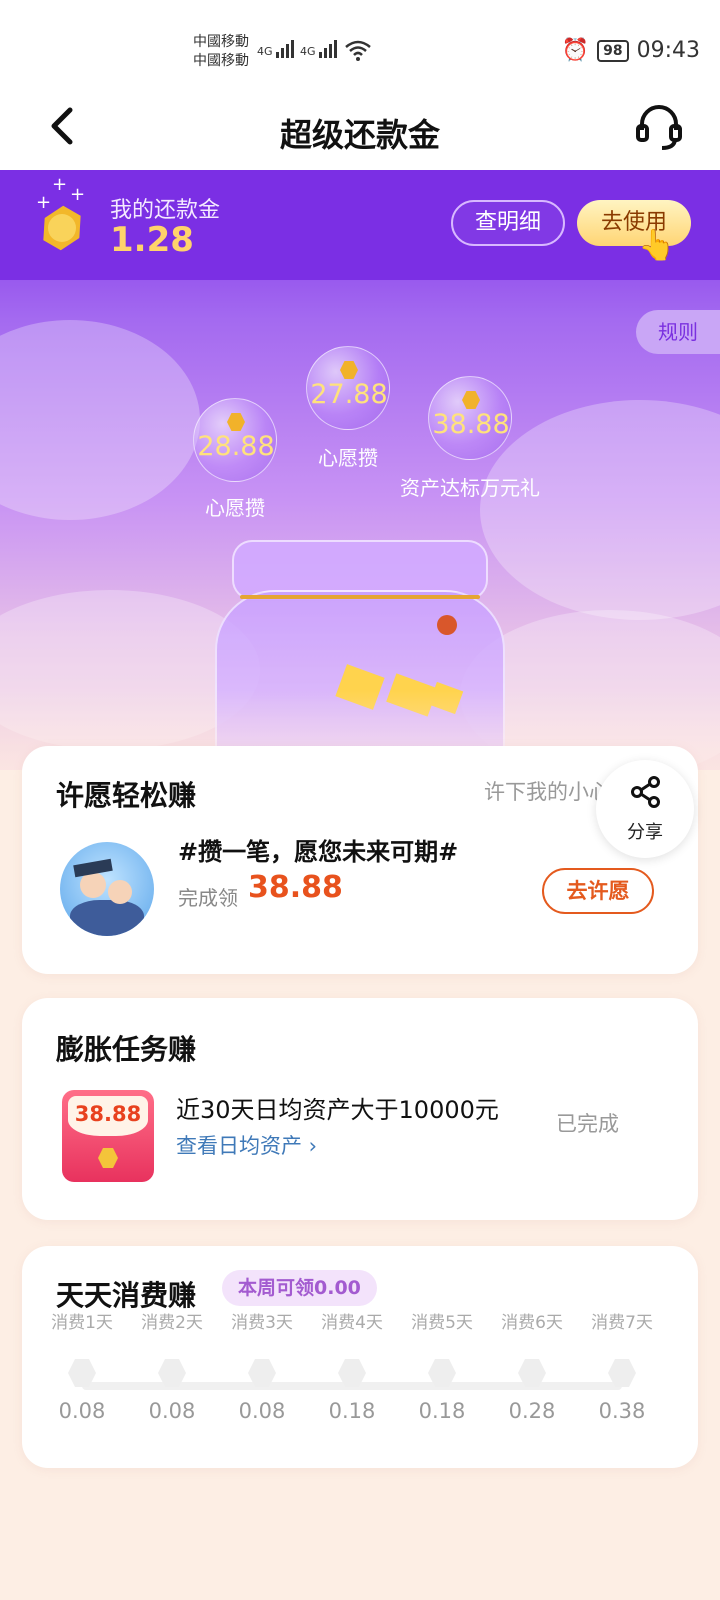  I want to click on day-item: 消费3天 0.08, so click(262, 1365).